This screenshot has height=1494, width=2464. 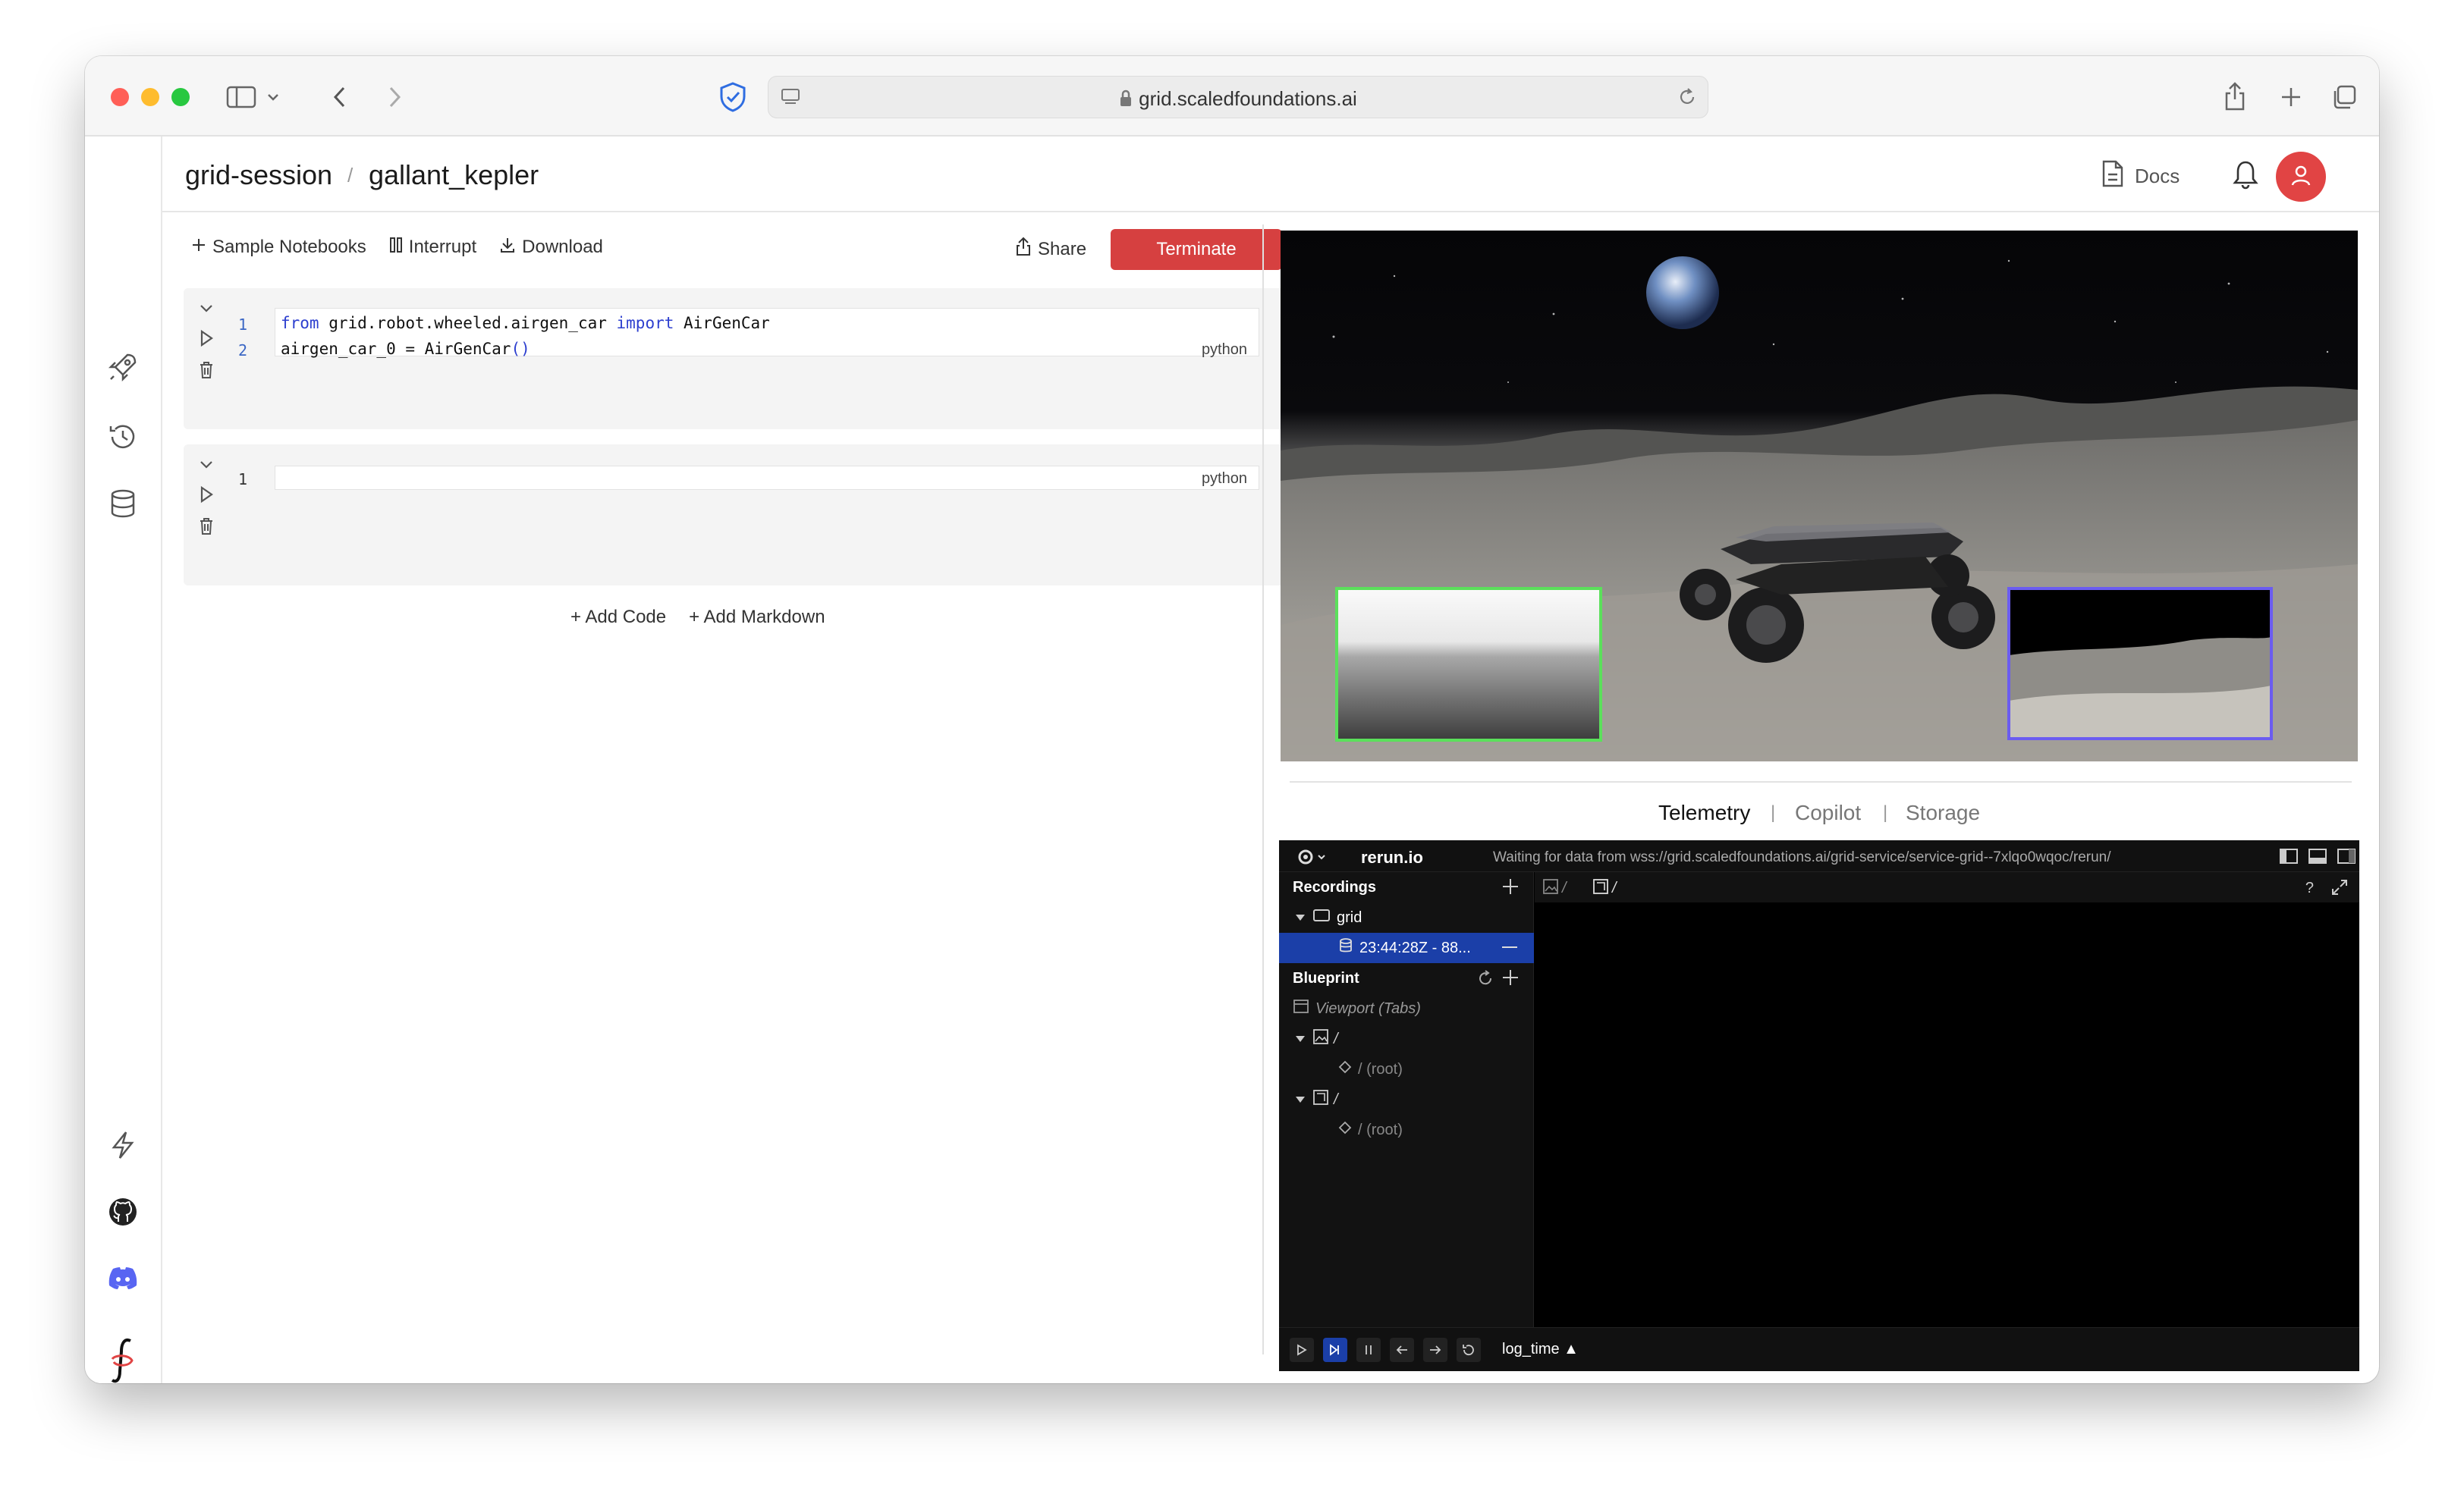 I want to click on github-icon, so click(x=123, y=1212).